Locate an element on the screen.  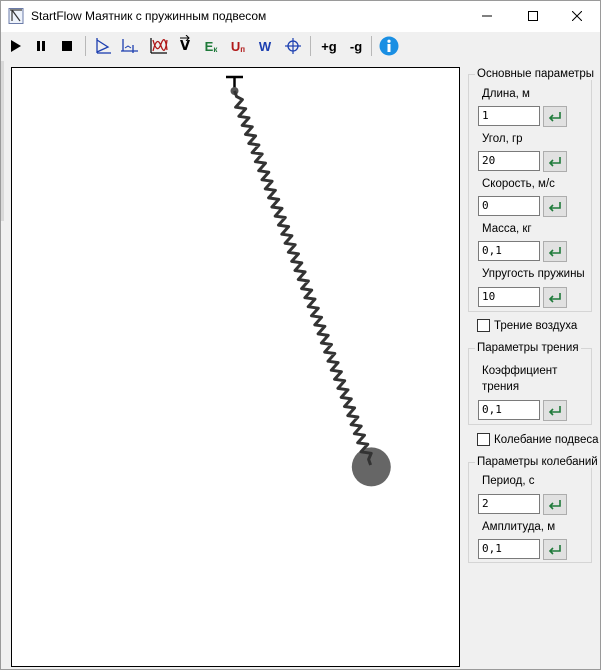
angle-label: Угол, гр is located at coordinates (502, 139).